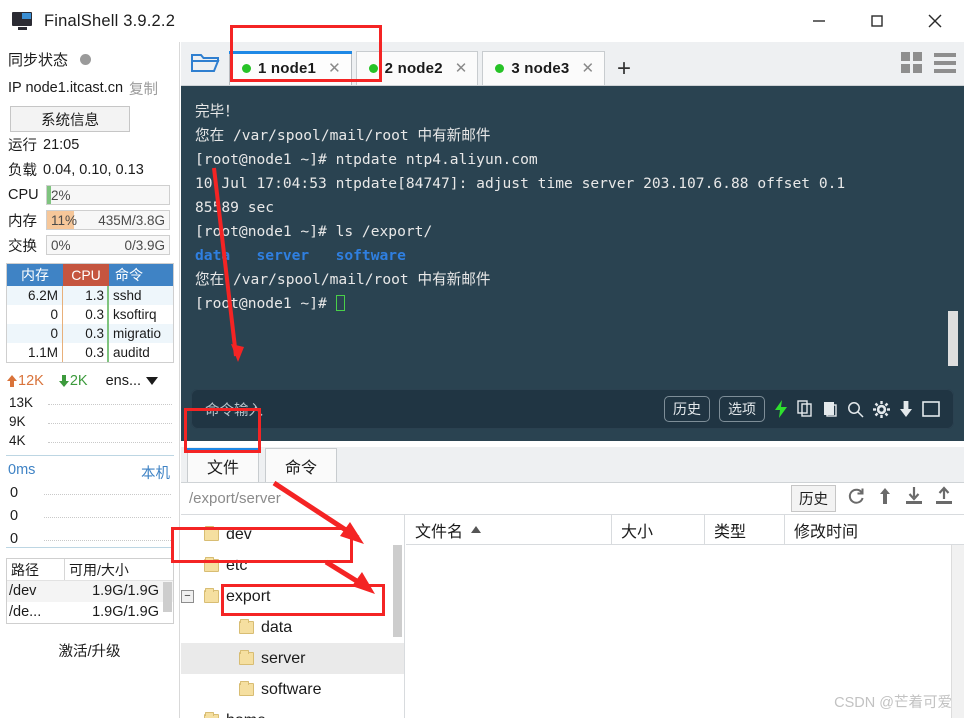 Image resolution: width=964 pixels, height=718 pixels. What do you see at coordinates (89, 195) in the screenshot?
I see `meter-row-CPU: CPU 2%` at bounding box center [89, 195].